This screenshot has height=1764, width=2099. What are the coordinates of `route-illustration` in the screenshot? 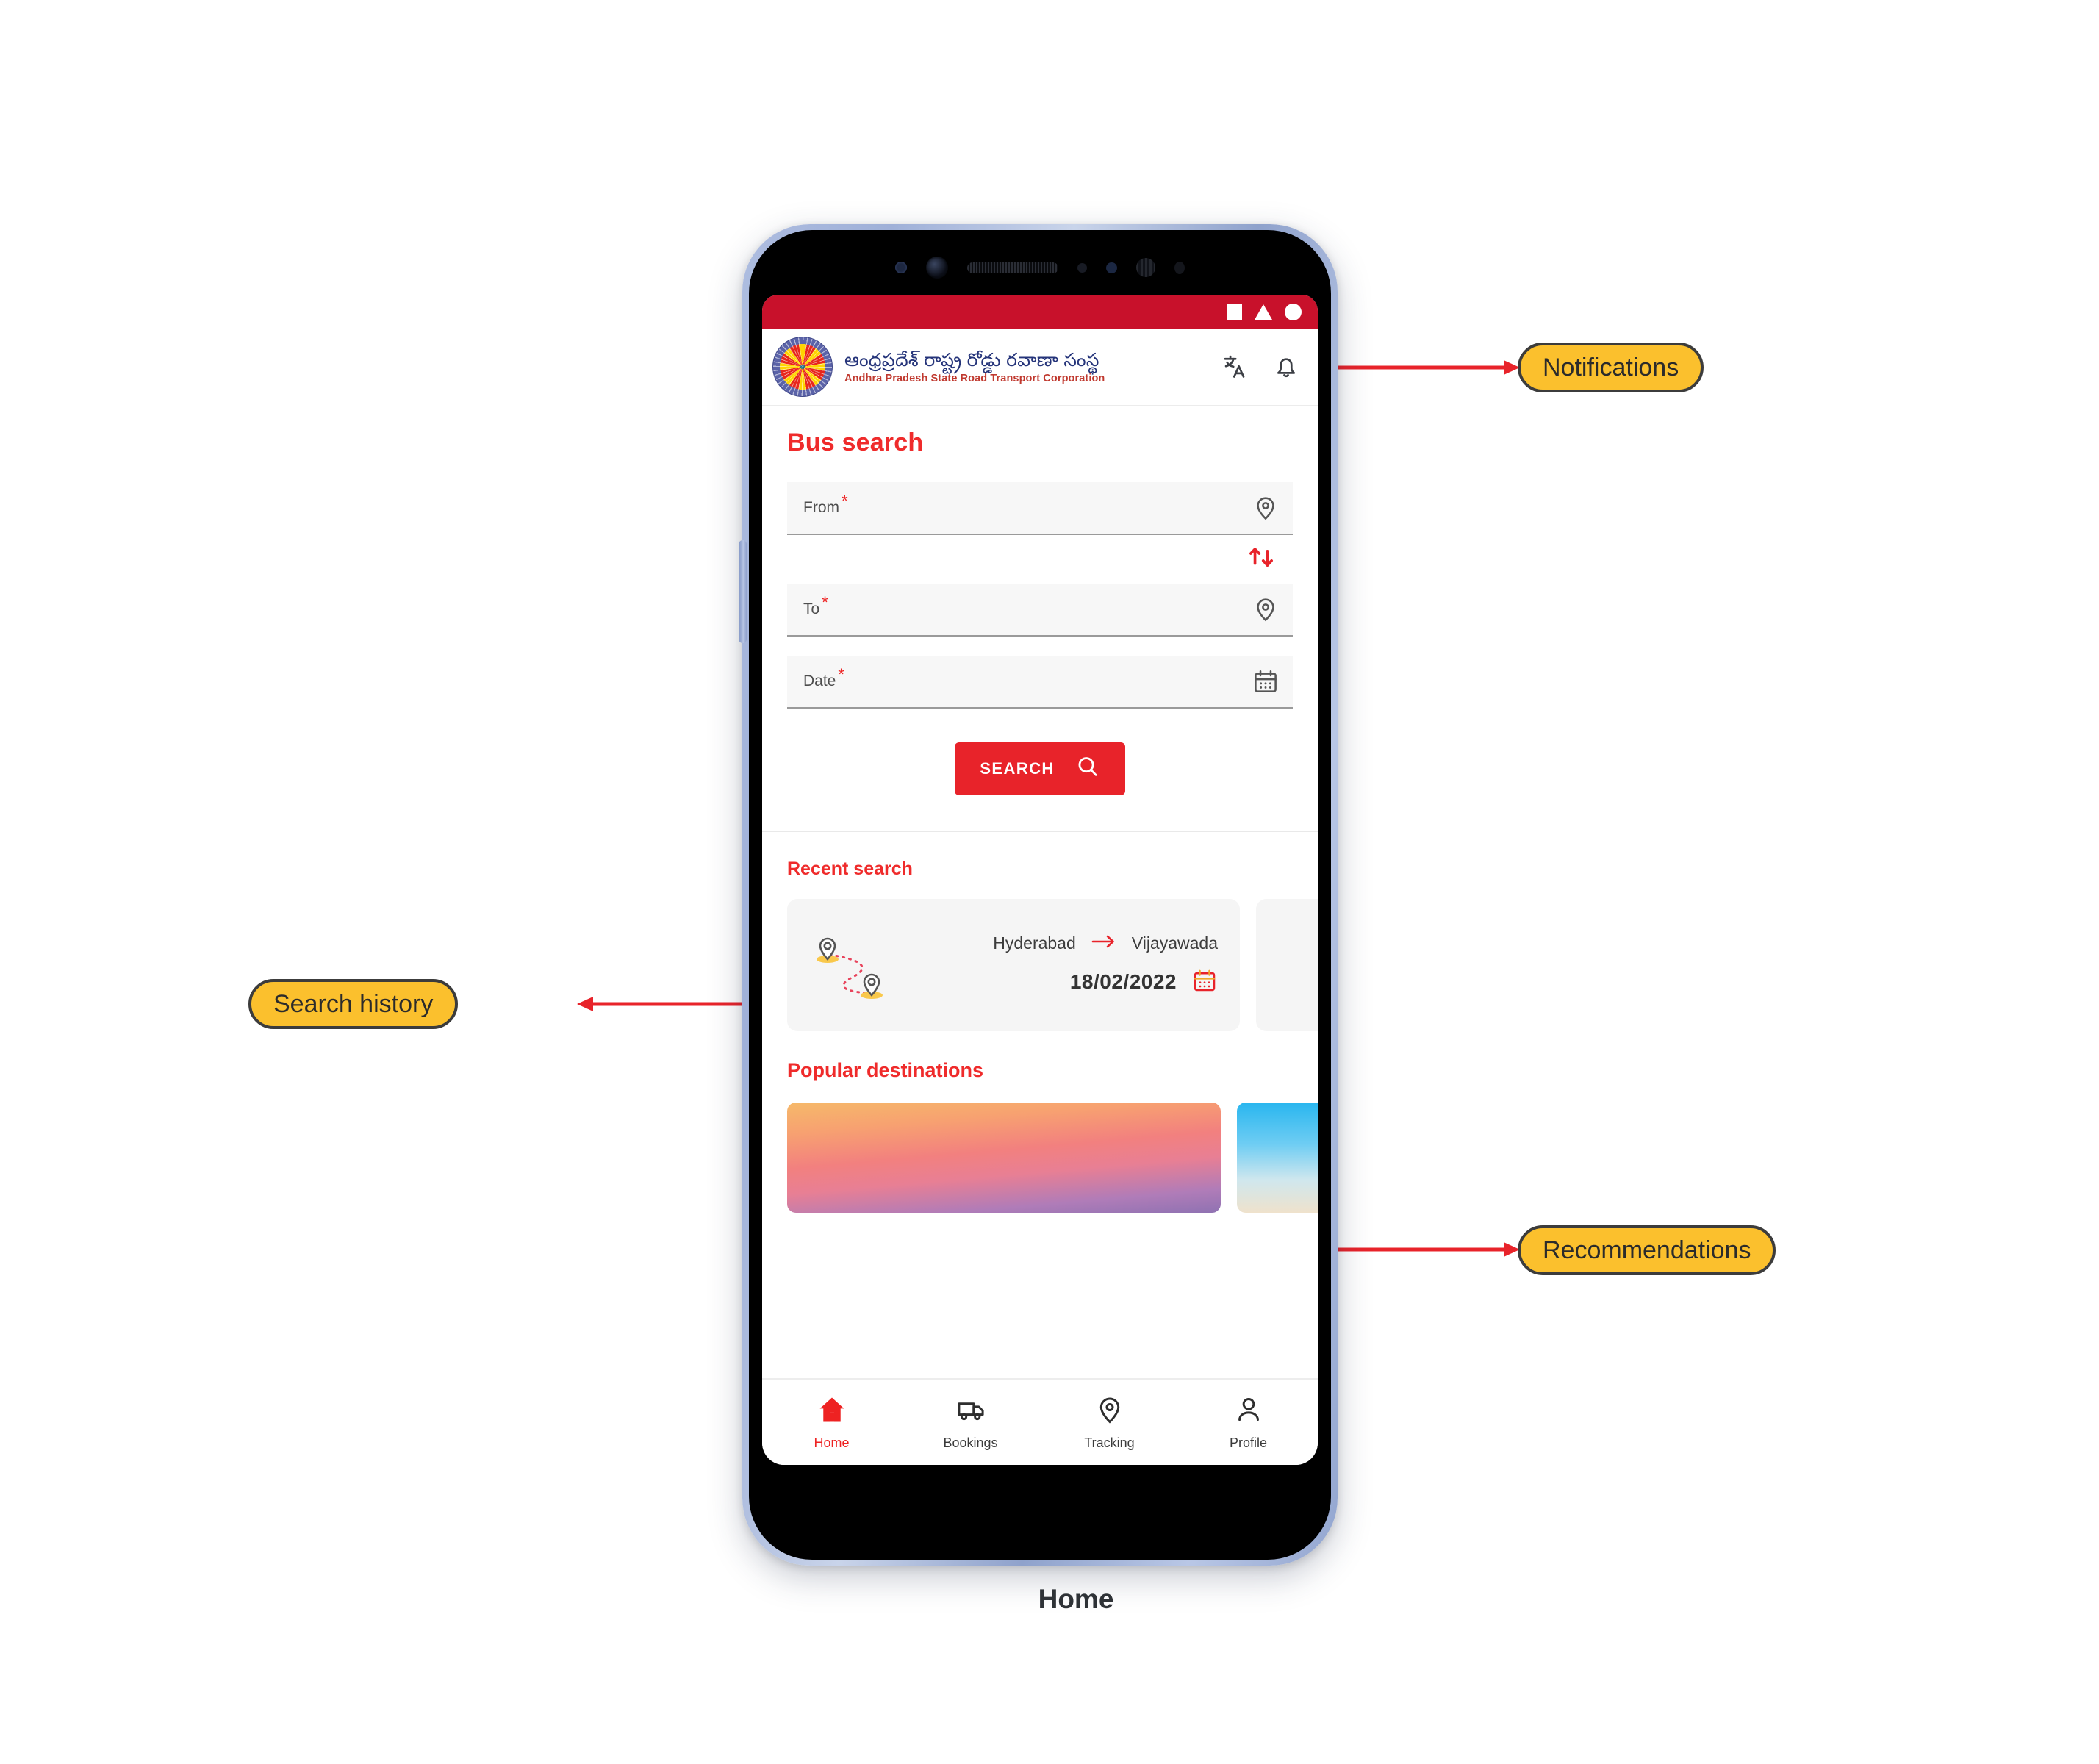 It's located at (860, 965).